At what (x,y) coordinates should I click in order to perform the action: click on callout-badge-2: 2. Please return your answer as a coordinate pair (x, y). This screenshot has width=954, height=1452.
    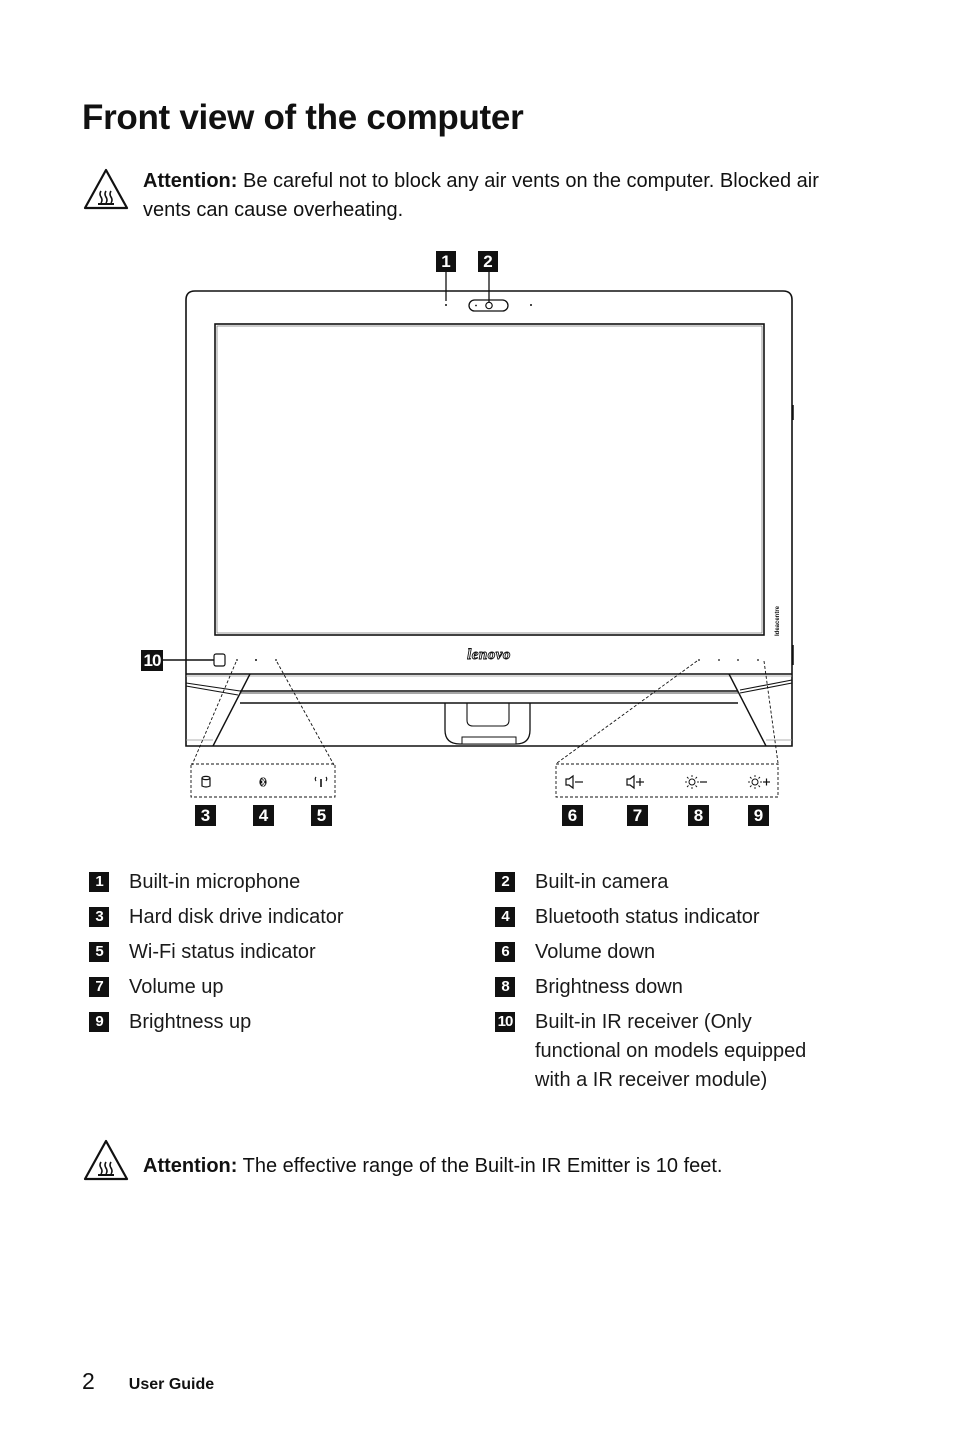
    Looking at the image, I should click on (488, 261).